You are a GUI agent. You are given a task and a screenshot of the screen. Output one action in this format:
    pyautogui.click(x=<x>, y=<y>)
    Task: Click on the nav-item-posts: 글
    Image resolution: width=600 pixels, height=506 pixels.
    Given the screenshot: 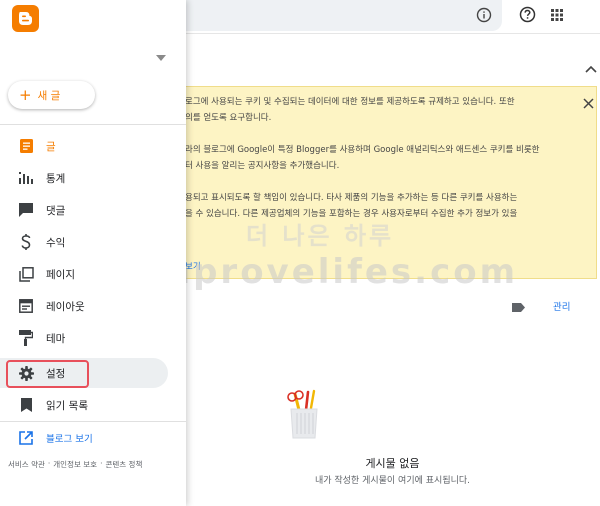 What is the action you would take?
    pyautogui.click(x=84, y=146)
    